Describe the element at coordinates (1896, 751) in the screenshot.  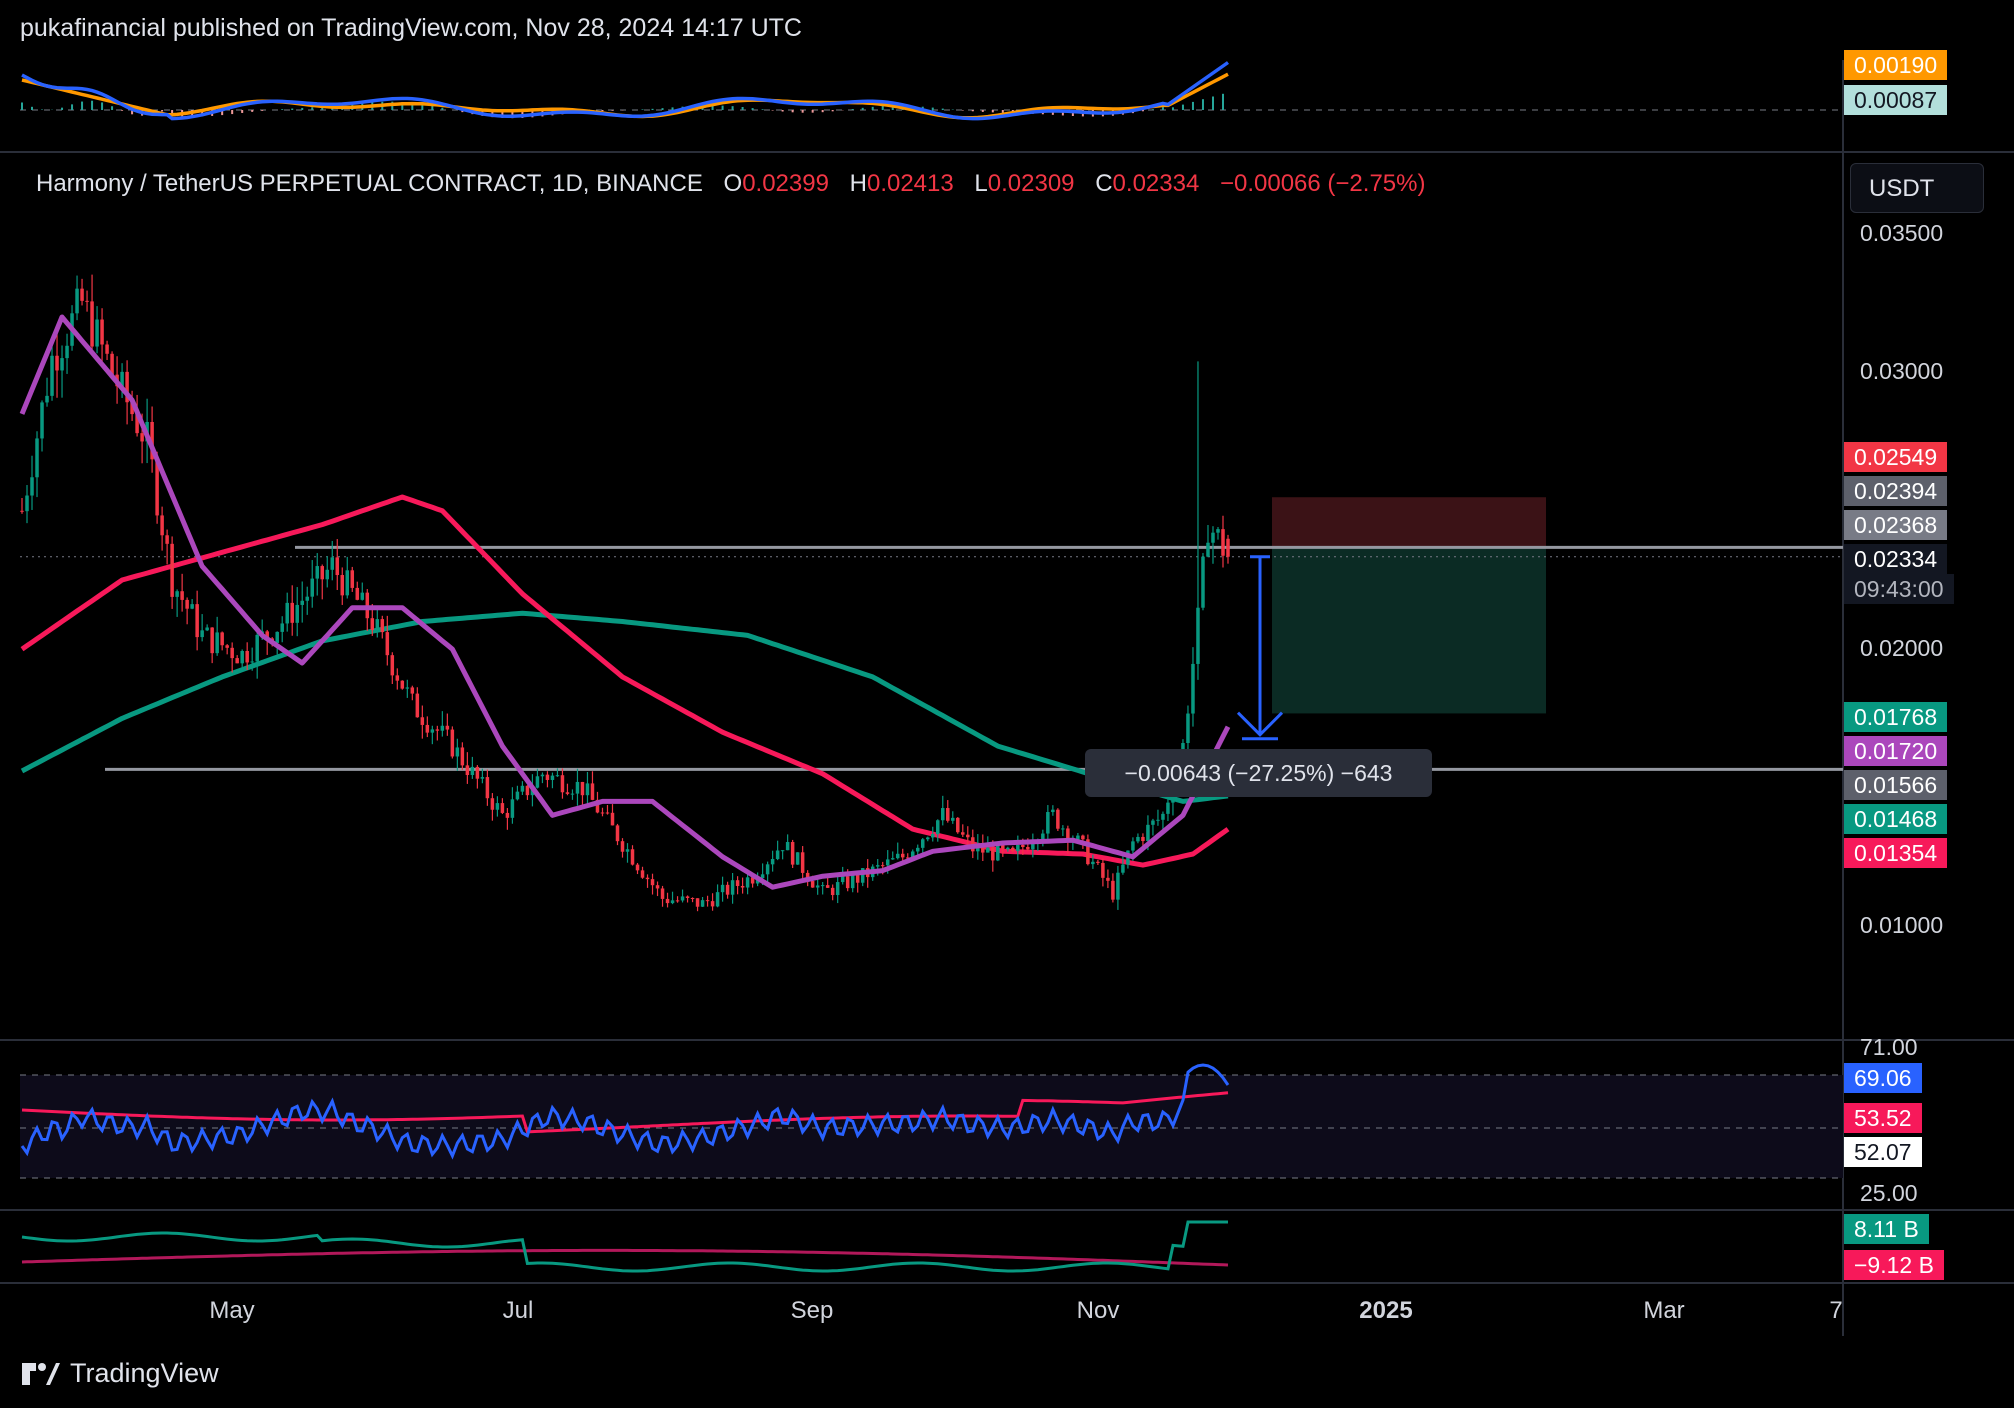
I see `price-badge: 0.01720` at that location.